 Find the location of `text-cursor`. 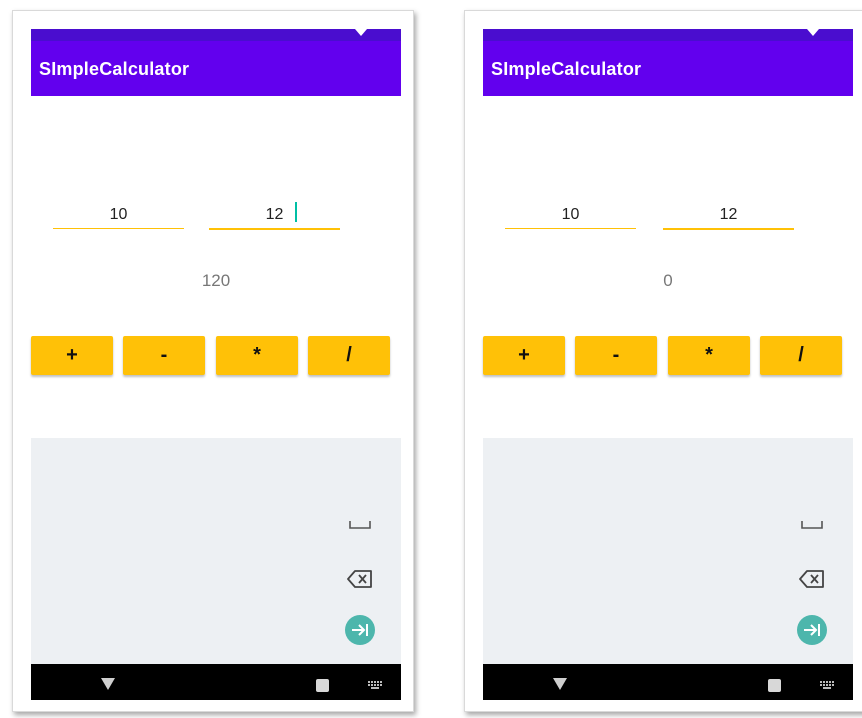

text-cursor is located at coordinates (296, 212).